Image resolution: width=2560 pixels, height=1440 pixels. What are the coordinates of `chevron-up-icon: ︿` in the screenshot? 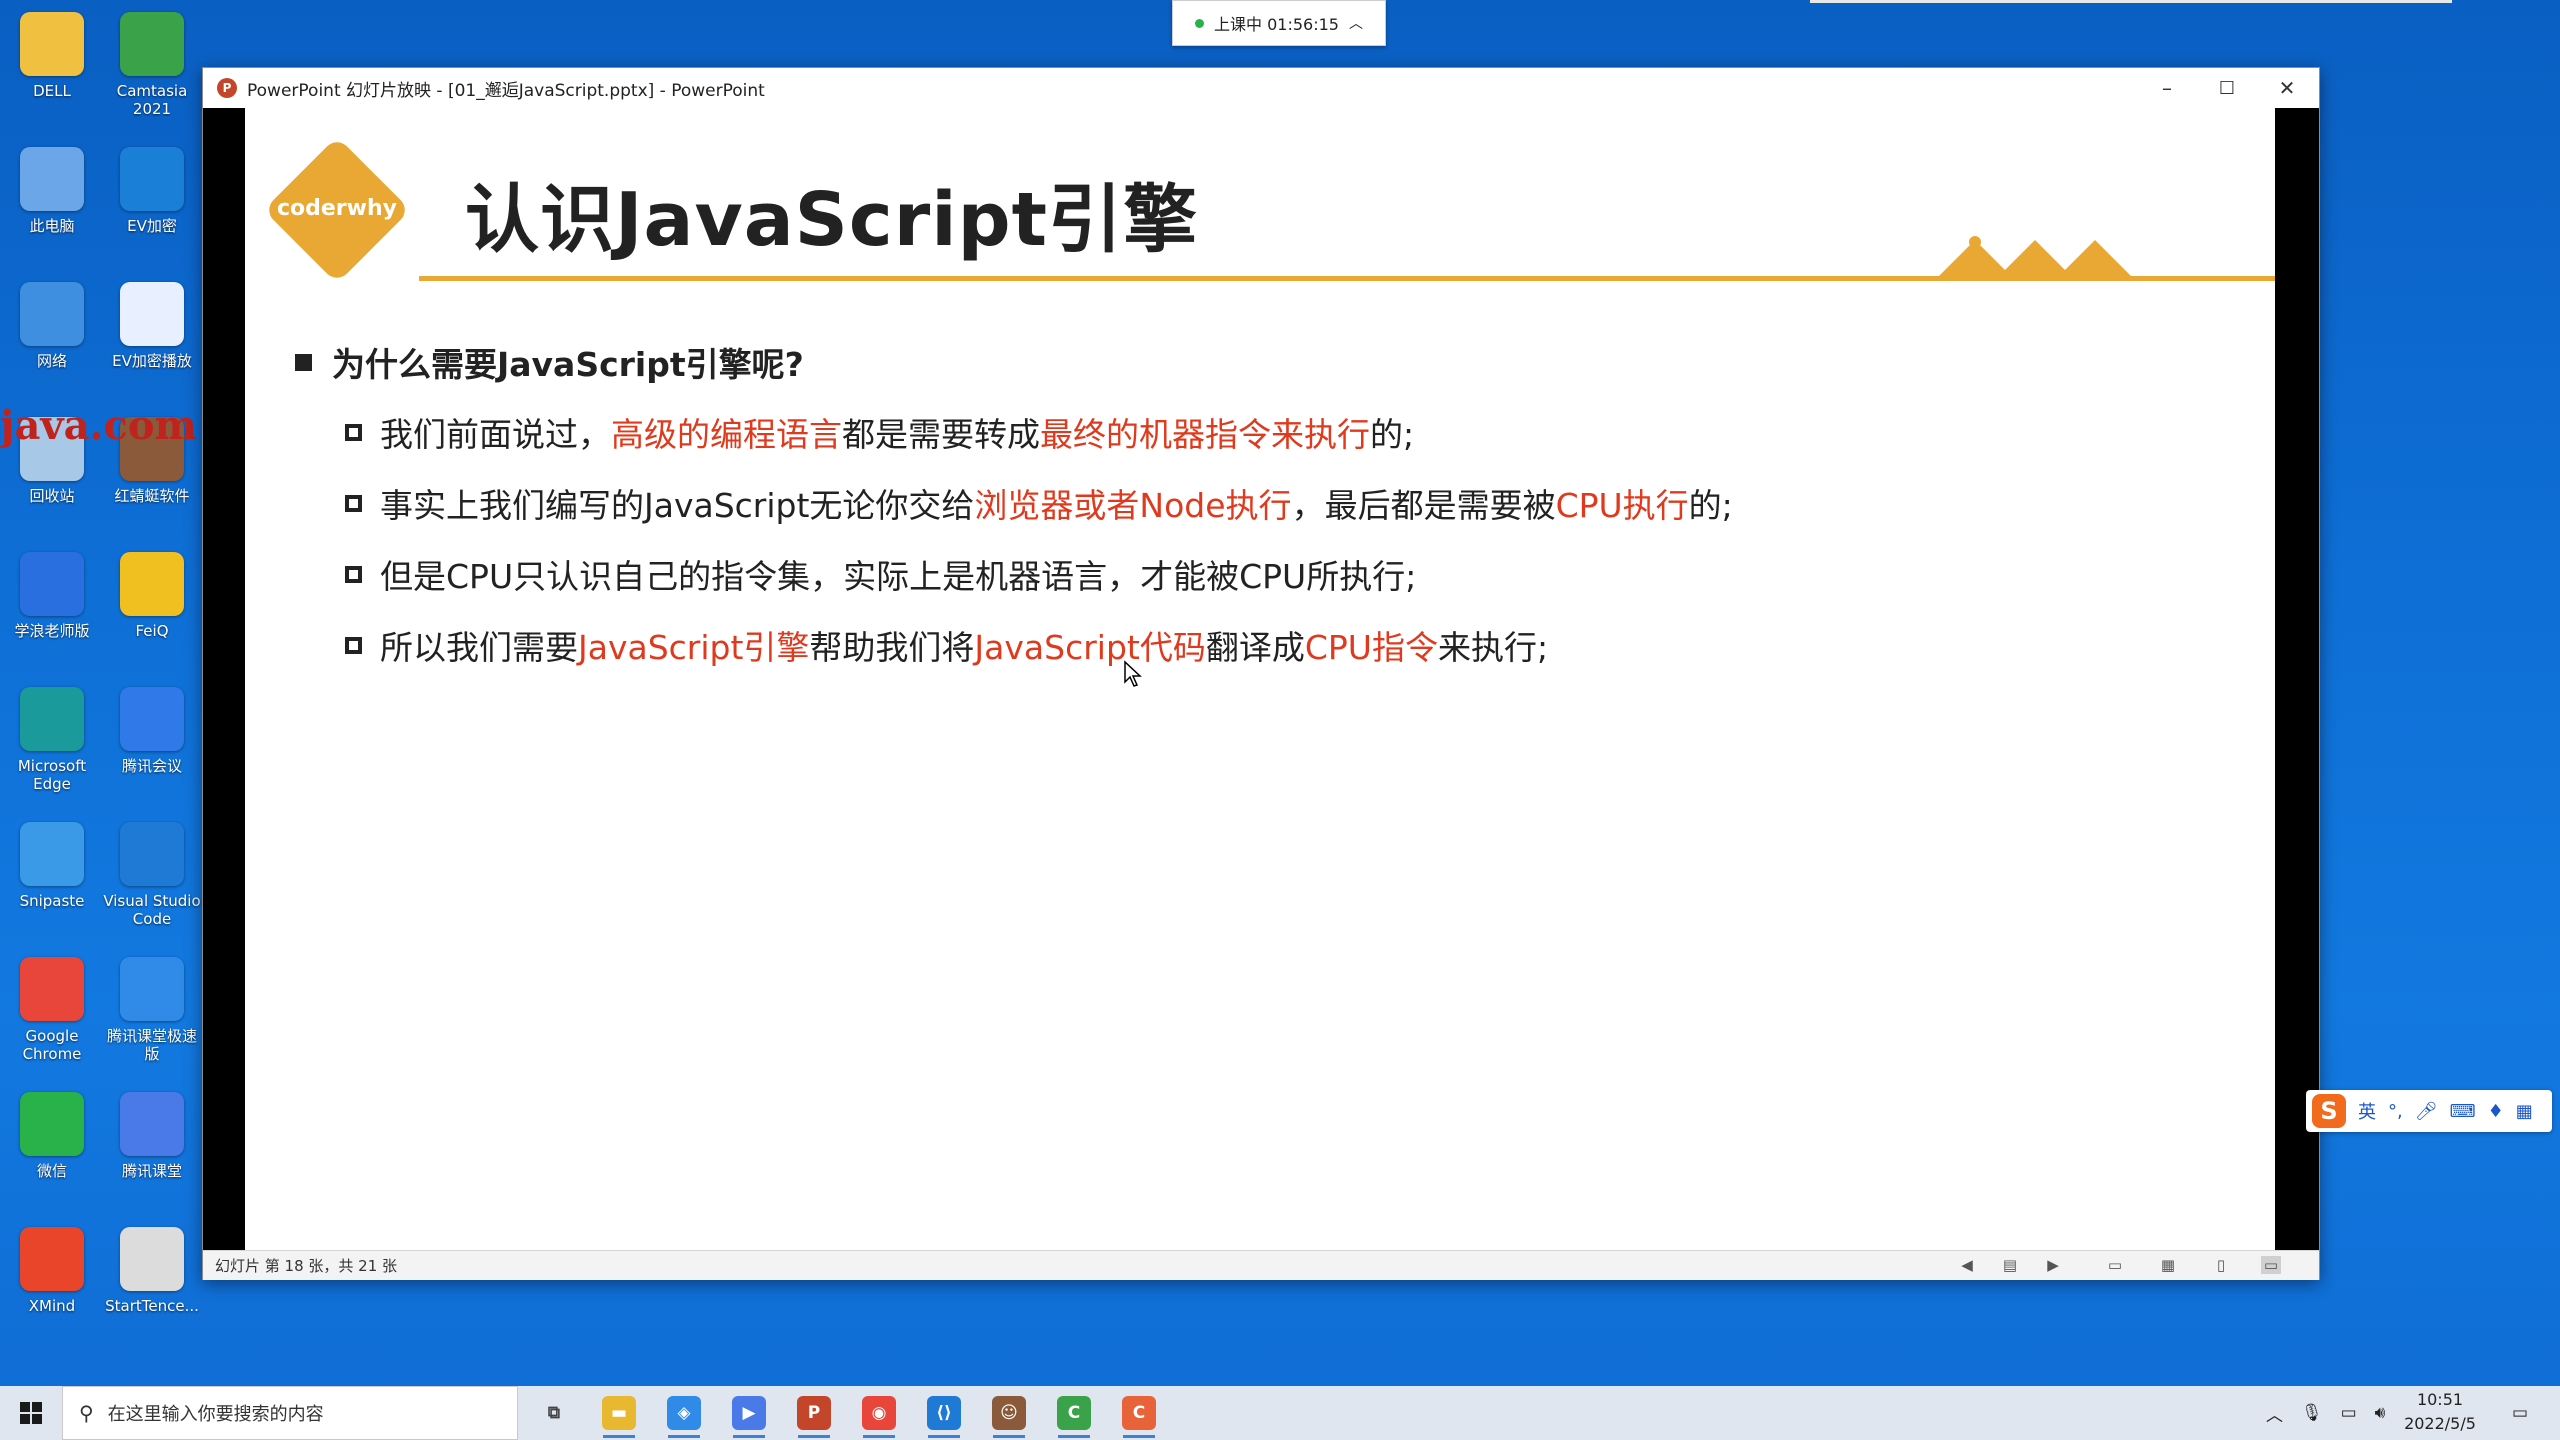 It's located at (1356, 23).